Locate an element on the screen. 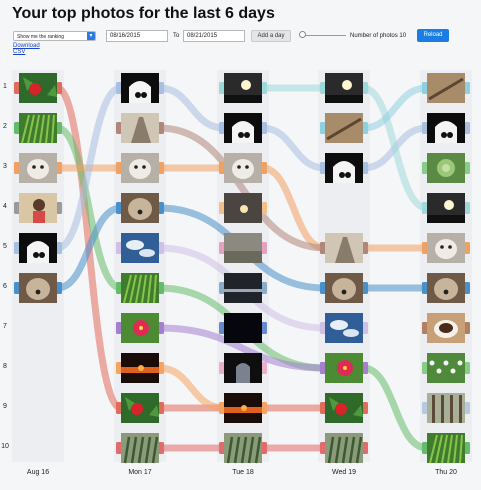 This screenshot has height=490, width=481. photo-thumbnail-night is located at coordinates (243, 328).